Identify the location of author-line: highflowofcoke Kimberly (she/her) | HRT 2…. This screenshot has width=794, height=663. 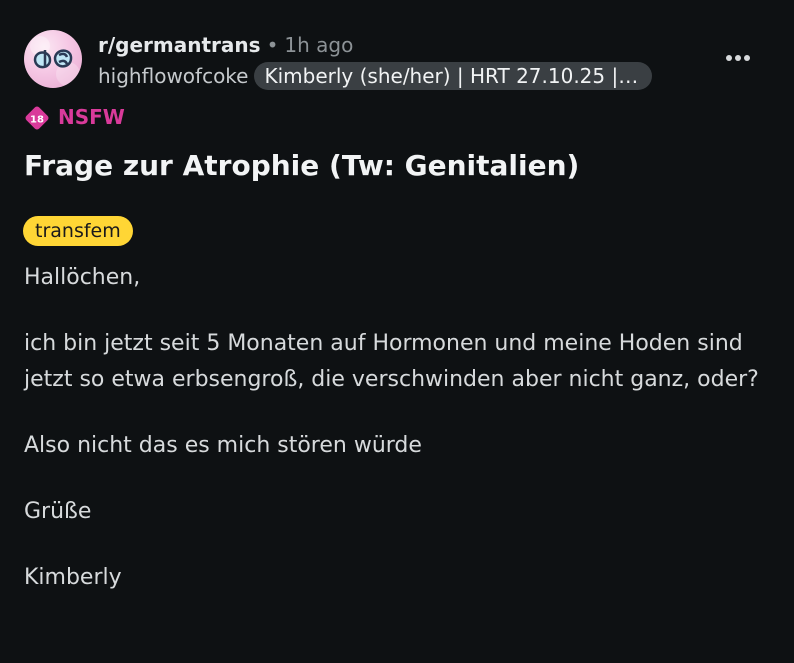
(375, 76).